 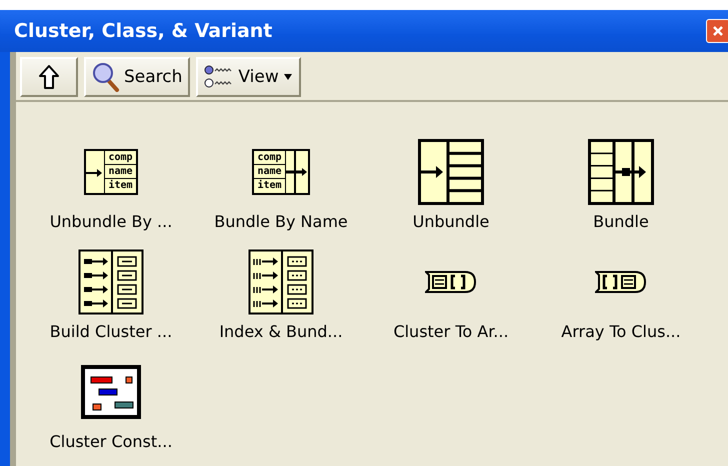 What do you see at coordinates (281, 221) in the screenshot?
I see `palette-item-label: Bundle By Name` at bounding box center [281, 221].